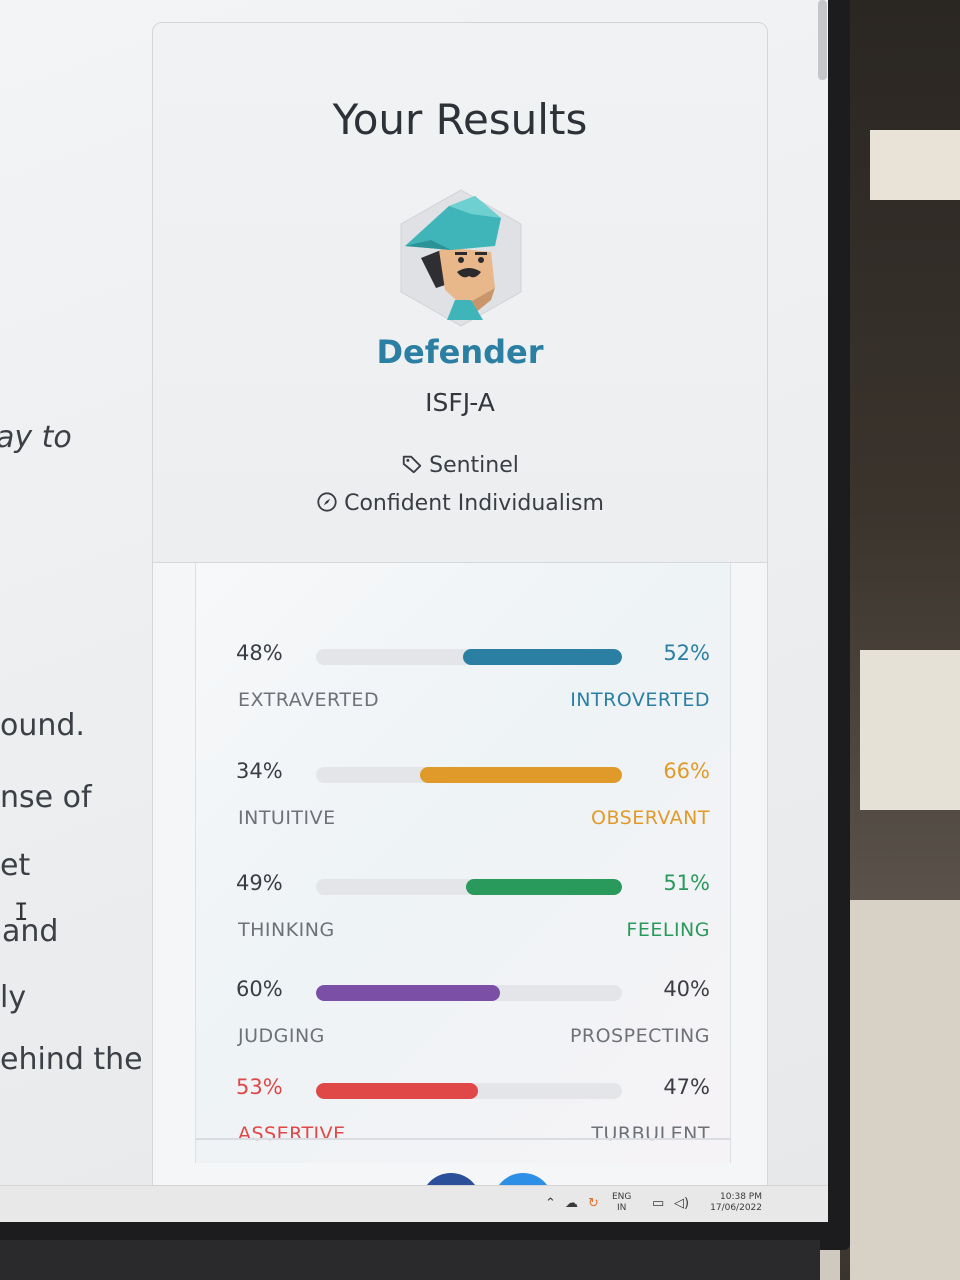  I want to click on article-text-line: et, so click(15, 865).